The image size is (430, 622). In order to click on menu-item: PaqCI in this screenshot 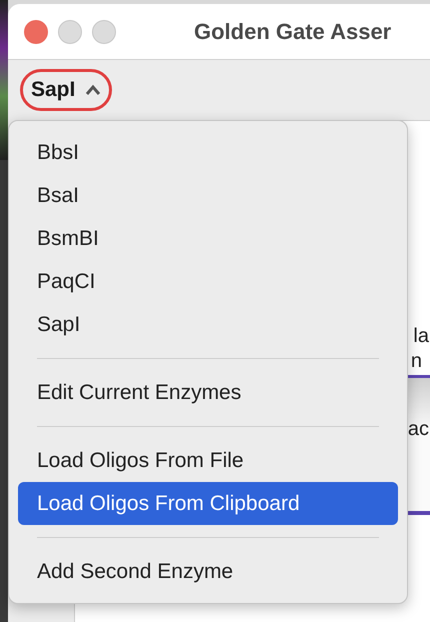, I will do `click(208, 281)`.